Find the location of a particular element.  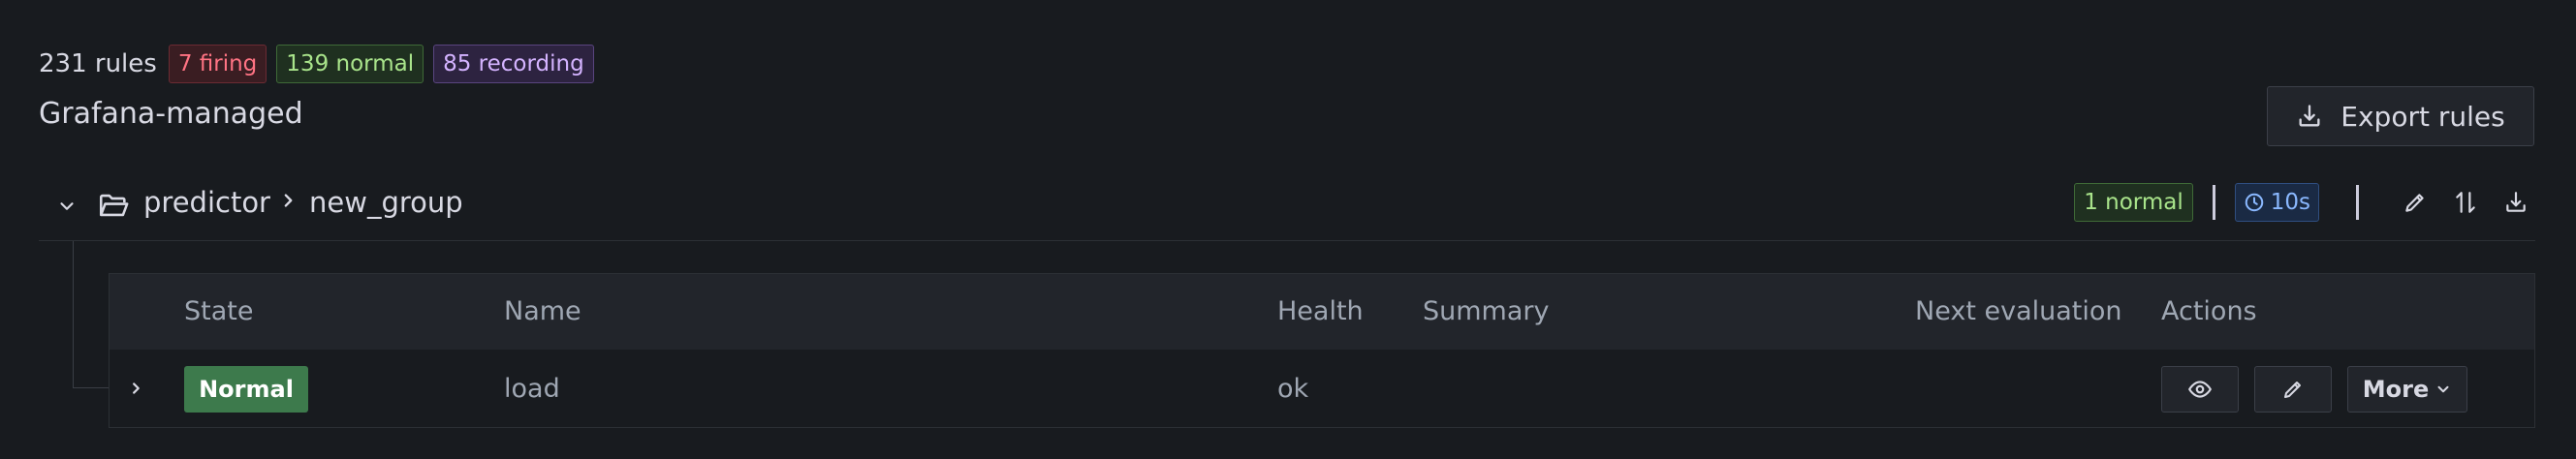

group-controls: 1 normal 10s is located at coordinates (2304, 203).